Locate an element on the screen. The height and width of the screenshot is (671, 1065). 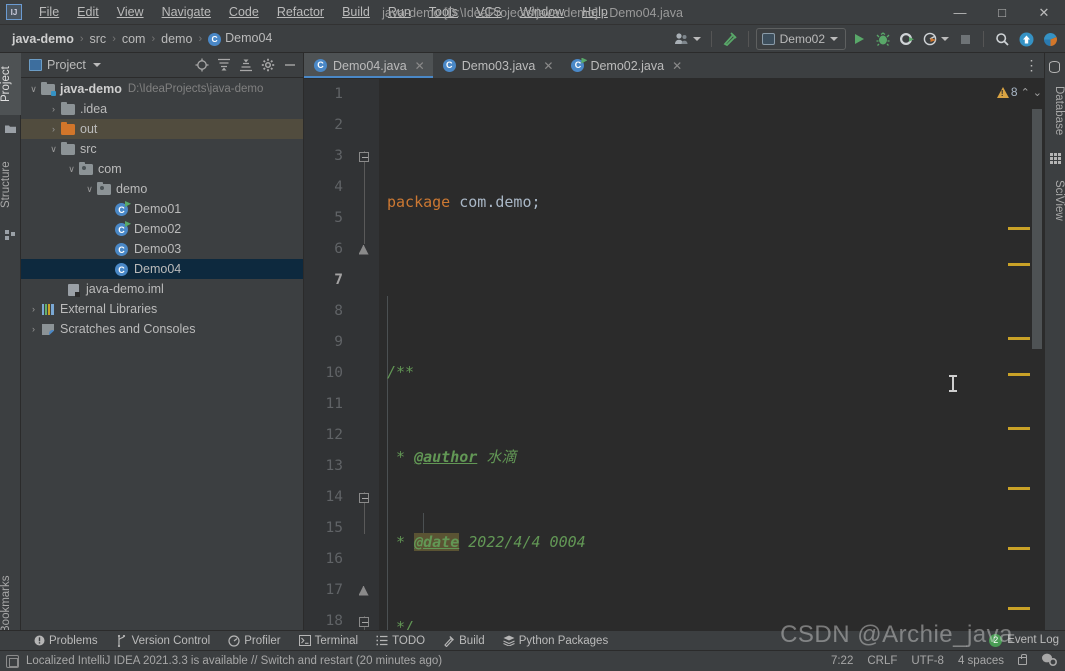
previous-problem-icon: ⌃ is located at coordinates (1025, 92).